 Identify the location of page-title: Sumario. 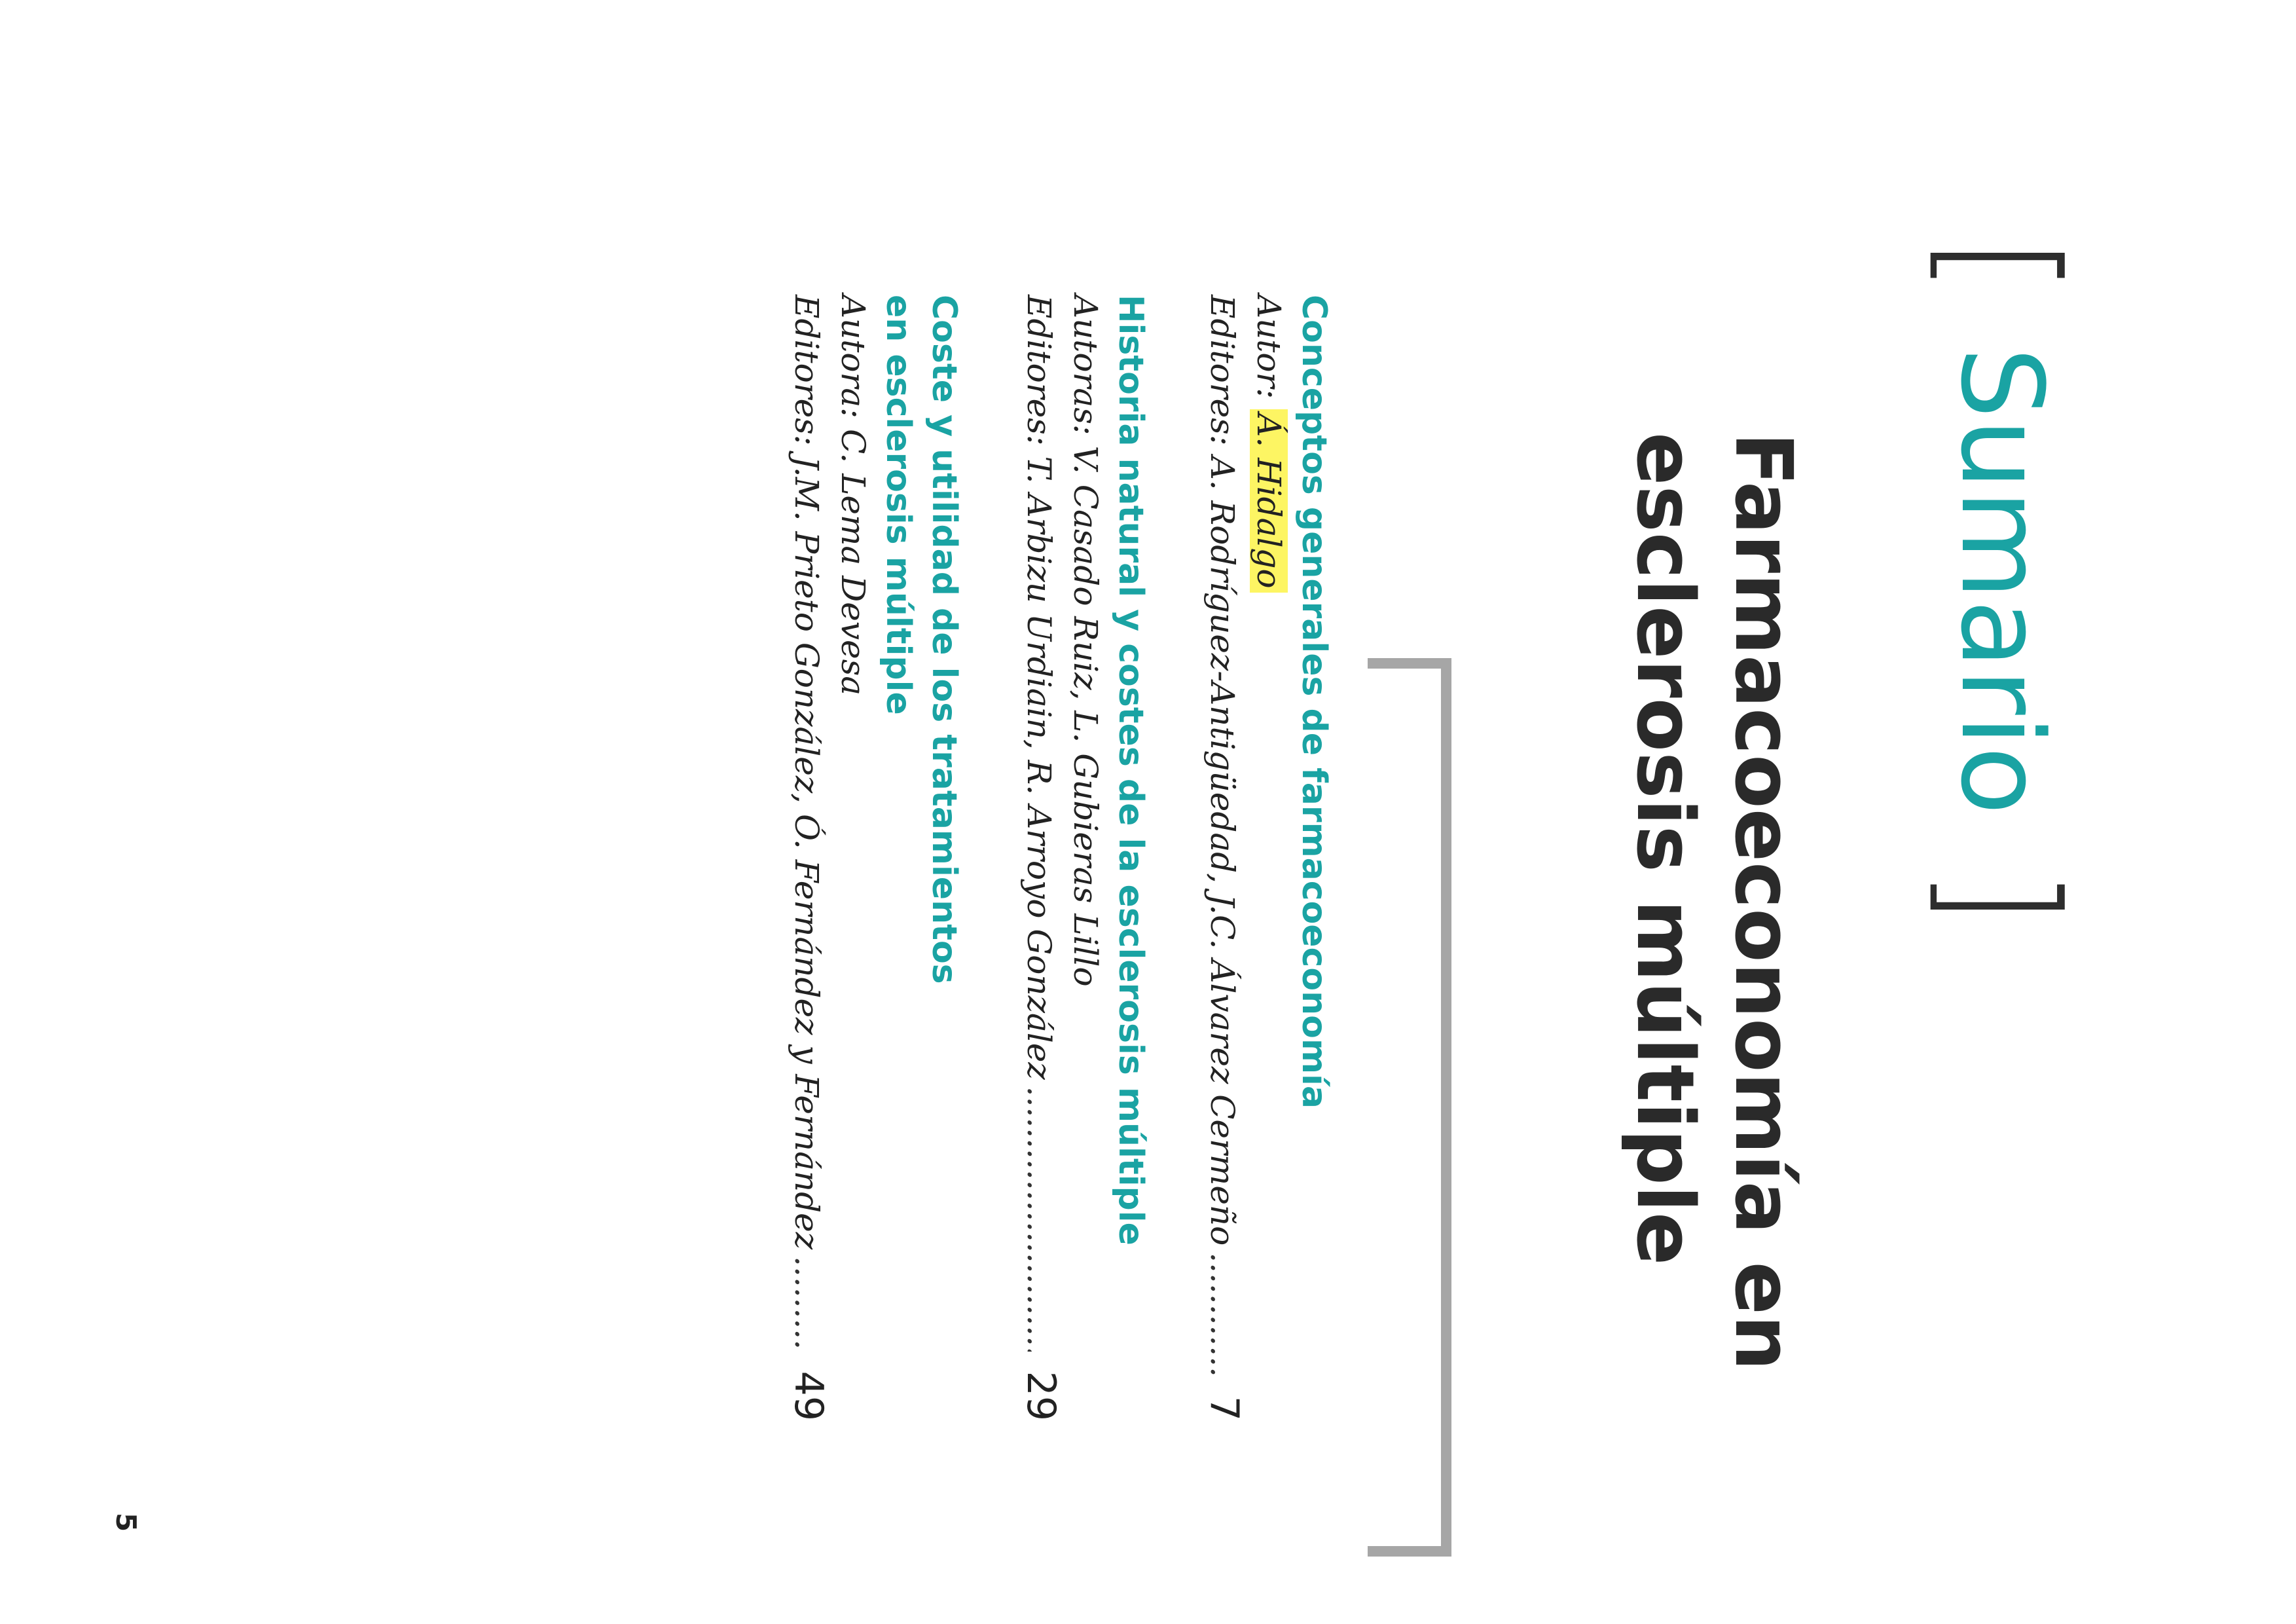
(2002, 580).